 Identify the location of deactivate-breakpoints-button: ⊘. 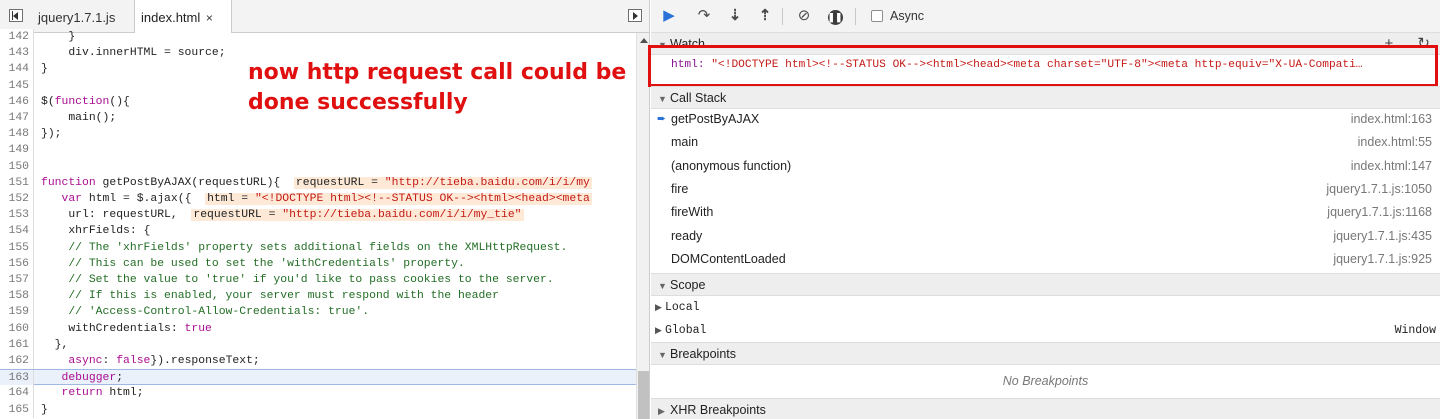
(804, 16).